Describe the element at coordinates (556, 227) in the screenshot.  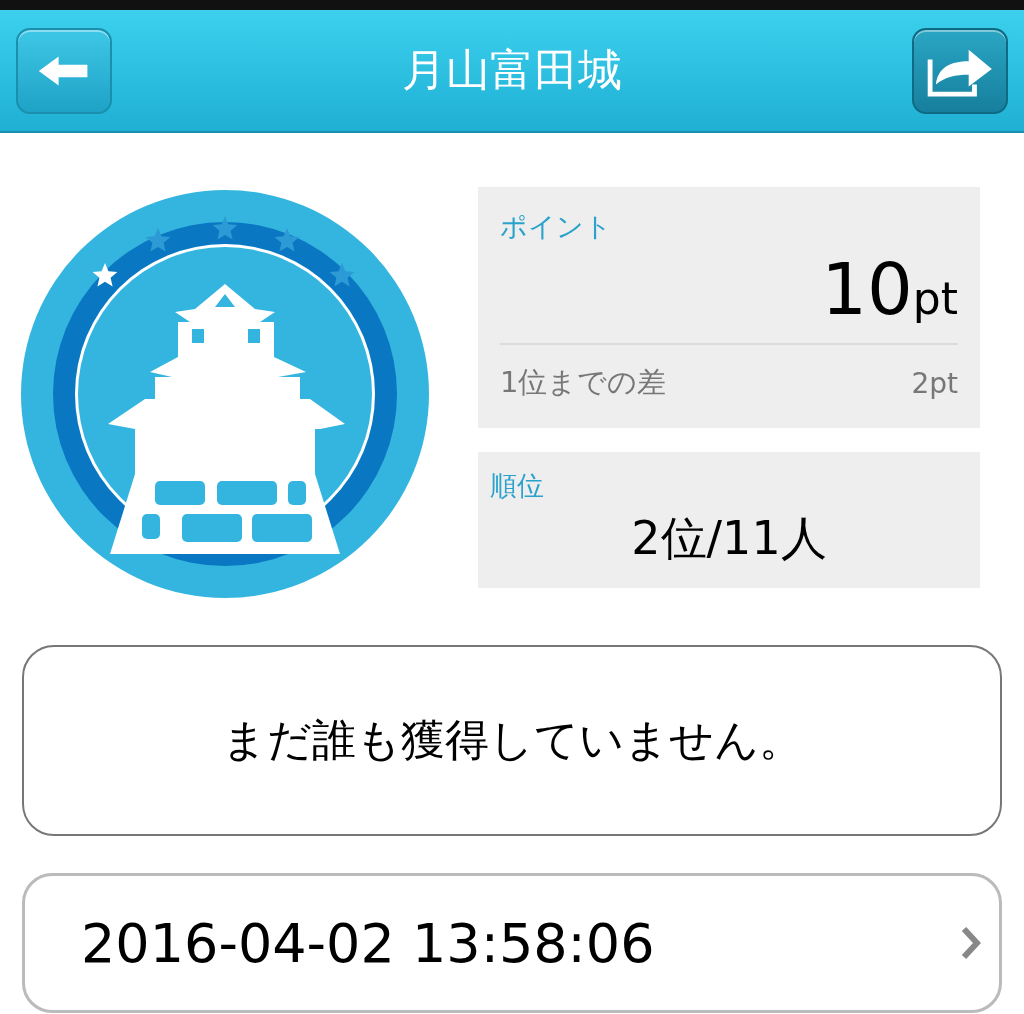
I see `points-label: ポイント` at that location.